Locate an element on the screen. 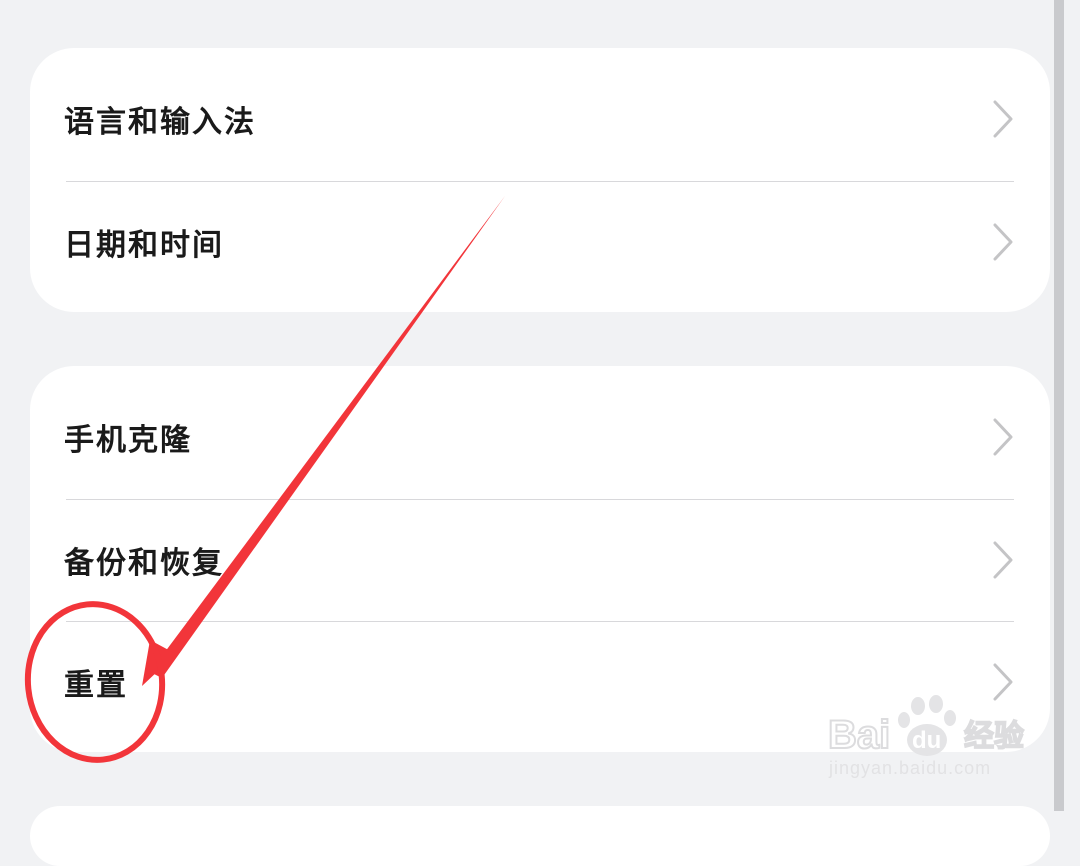  svg-text: du is located at coordinates (926, 740).